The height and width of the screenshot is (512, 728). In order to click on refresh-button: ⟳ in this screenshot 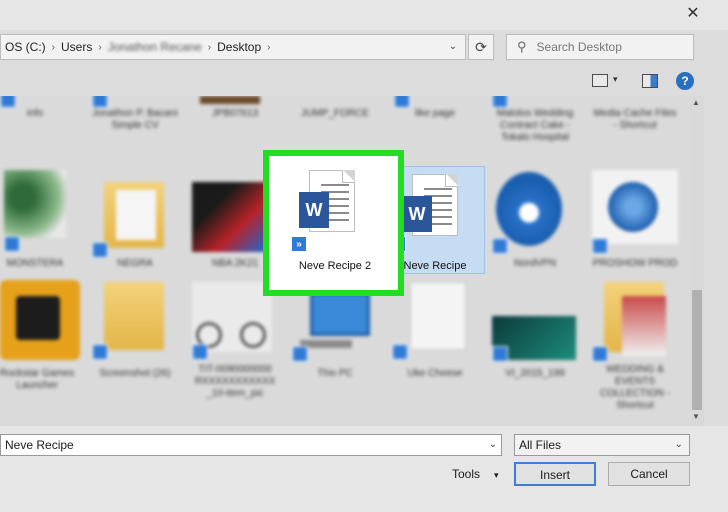, I will do `click(481, 47)`.